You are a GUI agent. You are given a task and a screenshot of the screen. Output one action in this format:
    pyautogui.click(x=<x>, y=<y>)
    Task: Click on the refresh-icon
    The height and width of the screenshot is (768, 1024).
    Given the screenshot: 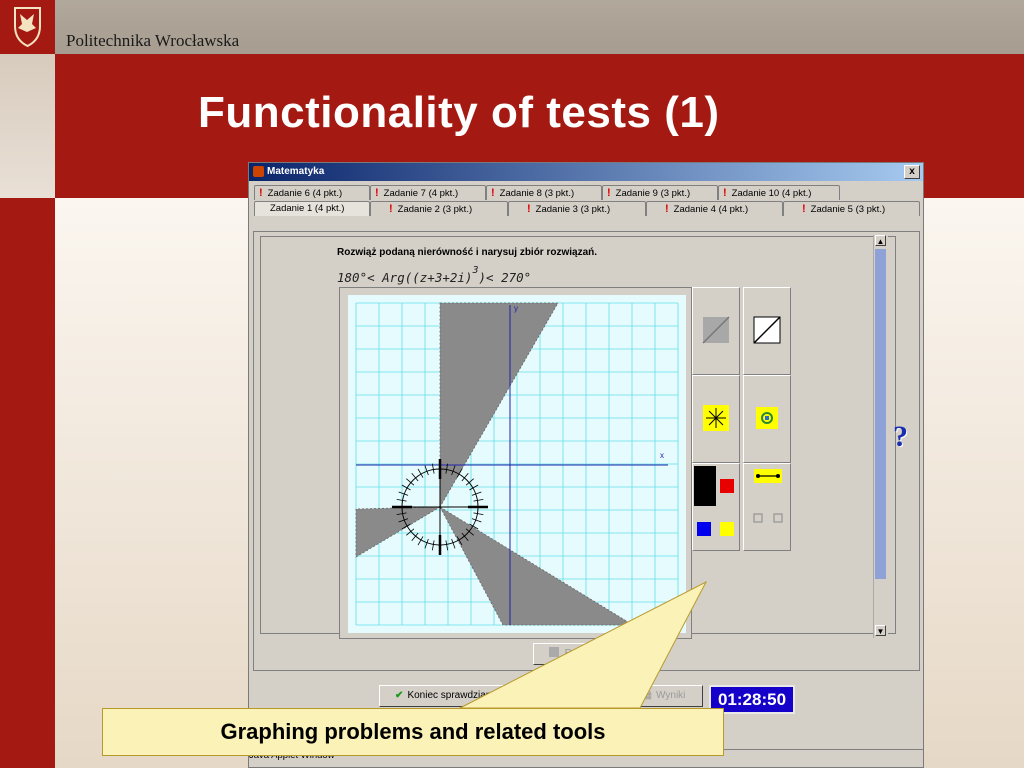 What is the action you would take?
    pyautogui.click(x=767, y=418)
    